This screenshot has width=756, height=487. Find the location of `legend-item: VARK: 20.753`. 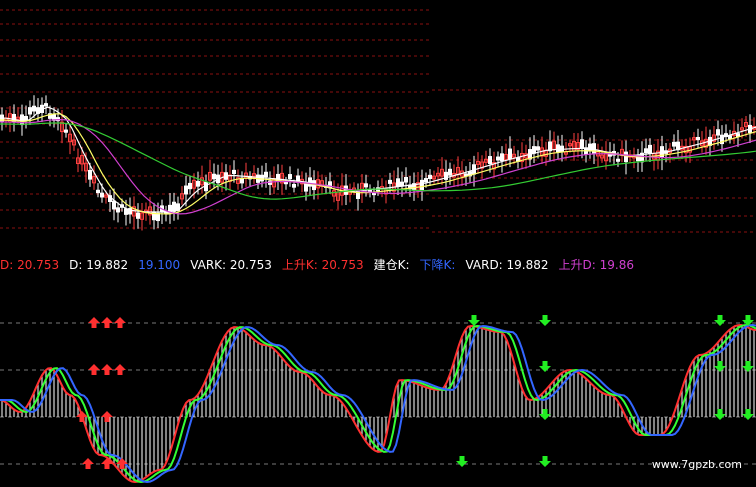

legend-item: VARK: 20.753 is located at coordinates (231, 265).